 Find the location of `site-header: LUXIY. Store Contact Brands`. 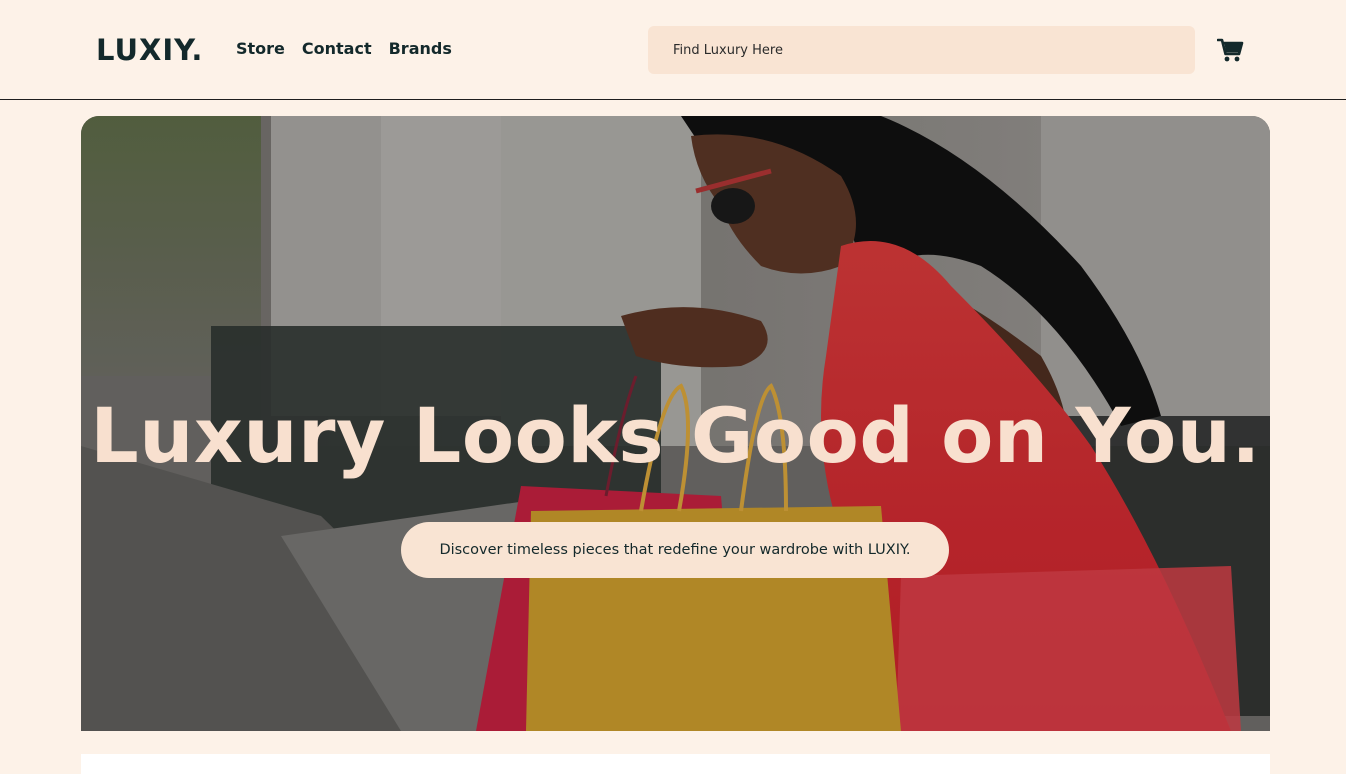

site-header: LUXIY. Store Contact Brands is located at coordinates (673, 50).